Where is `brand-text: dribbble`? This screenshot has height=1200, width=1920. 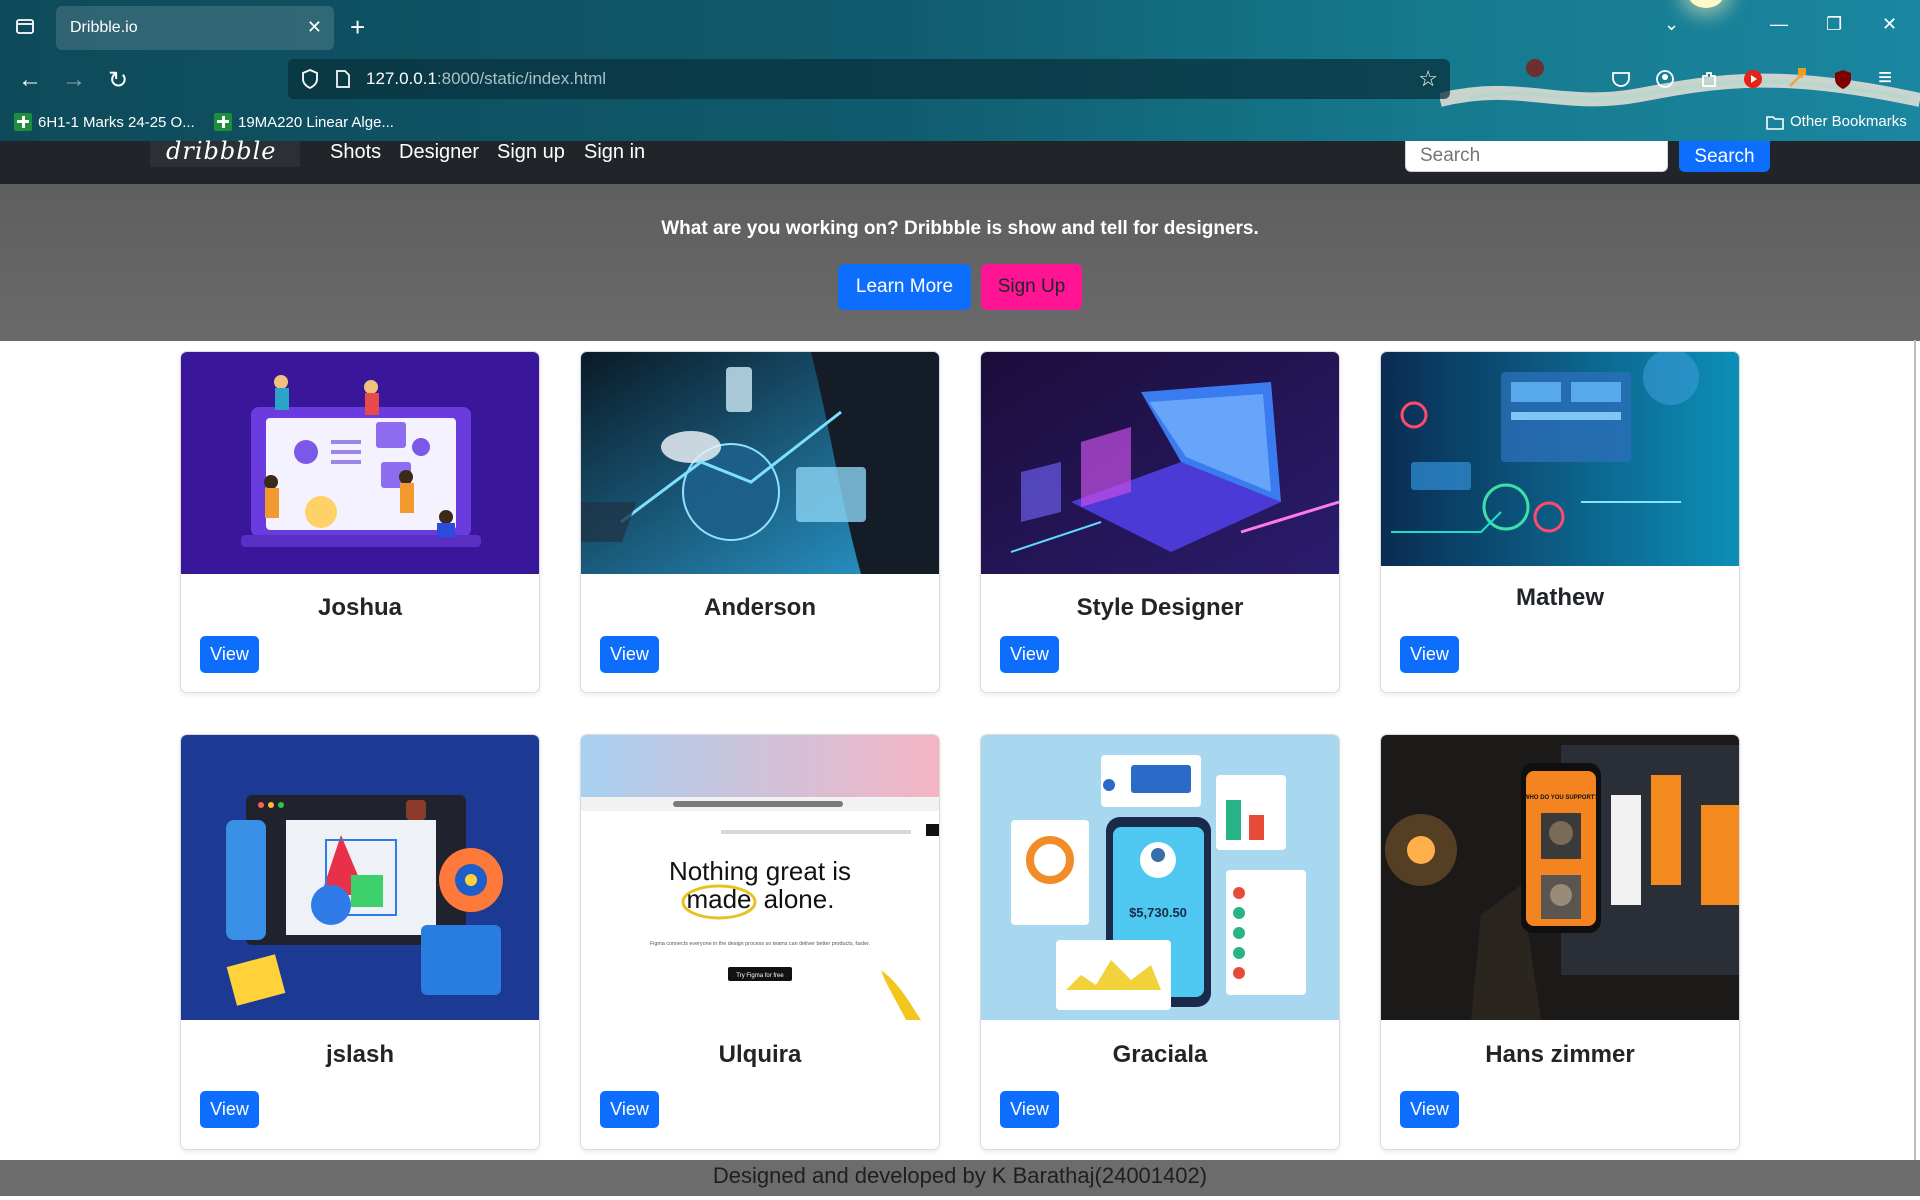
brand-text: dribbble is located at coordinates (221, 151).